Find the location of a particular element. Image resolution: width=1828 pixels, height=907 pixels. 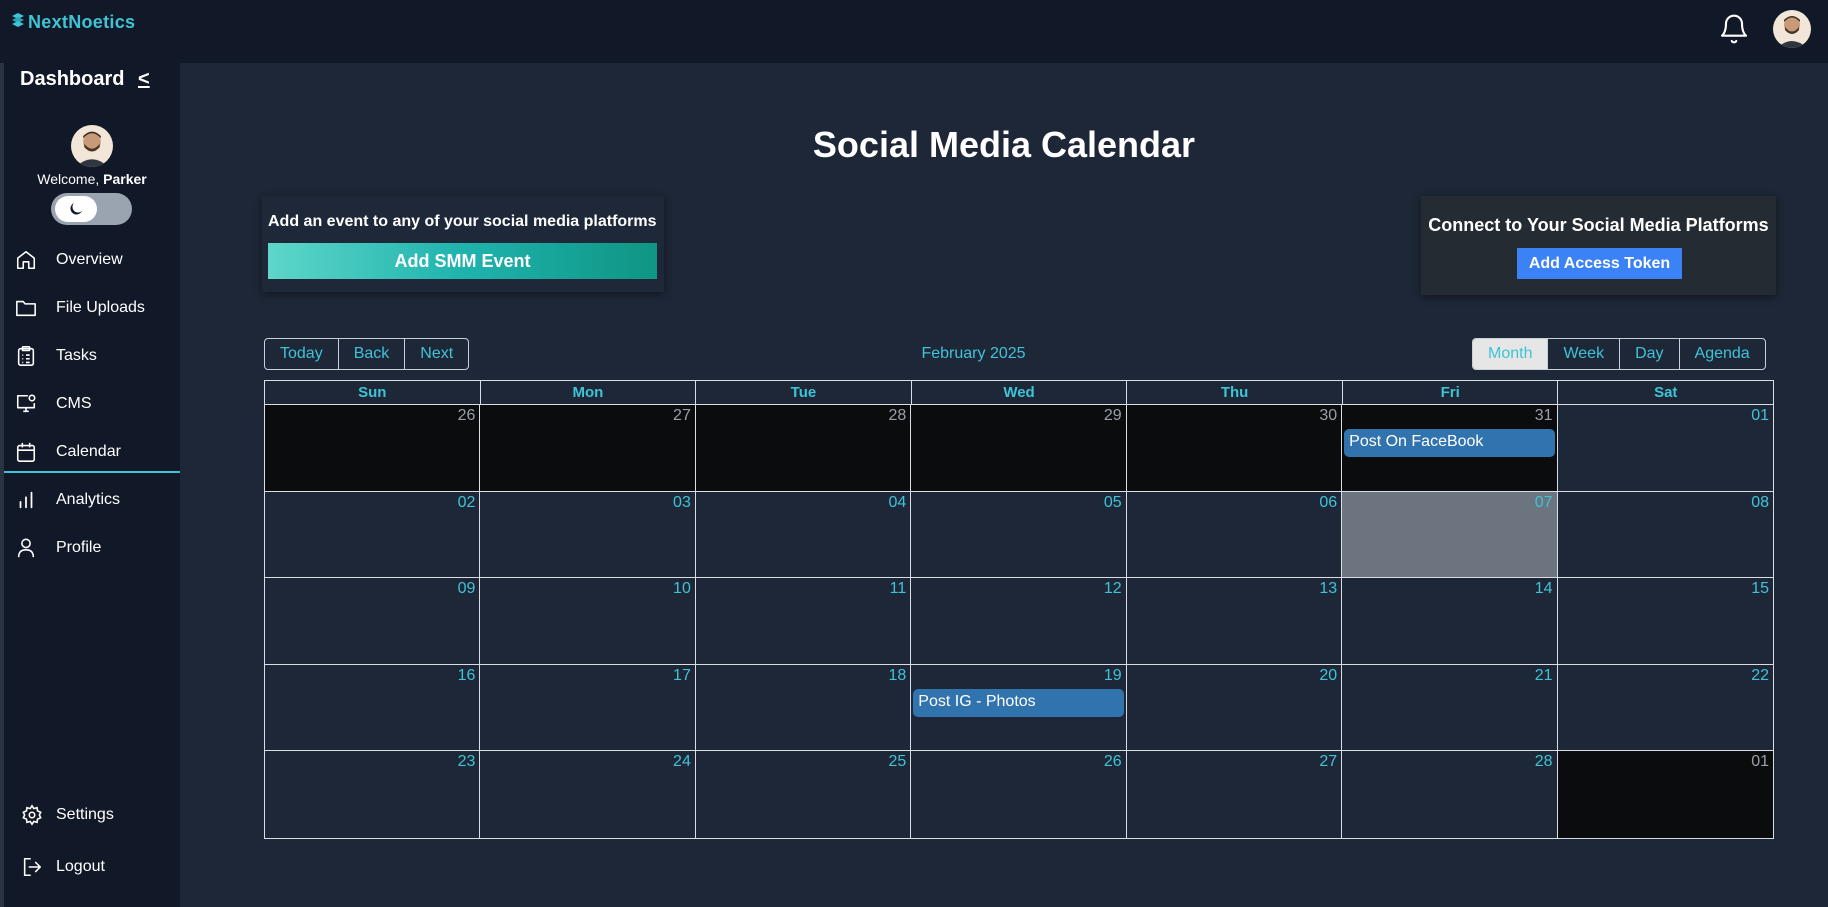

day-number: 16 is located at coordinates (467, 676).